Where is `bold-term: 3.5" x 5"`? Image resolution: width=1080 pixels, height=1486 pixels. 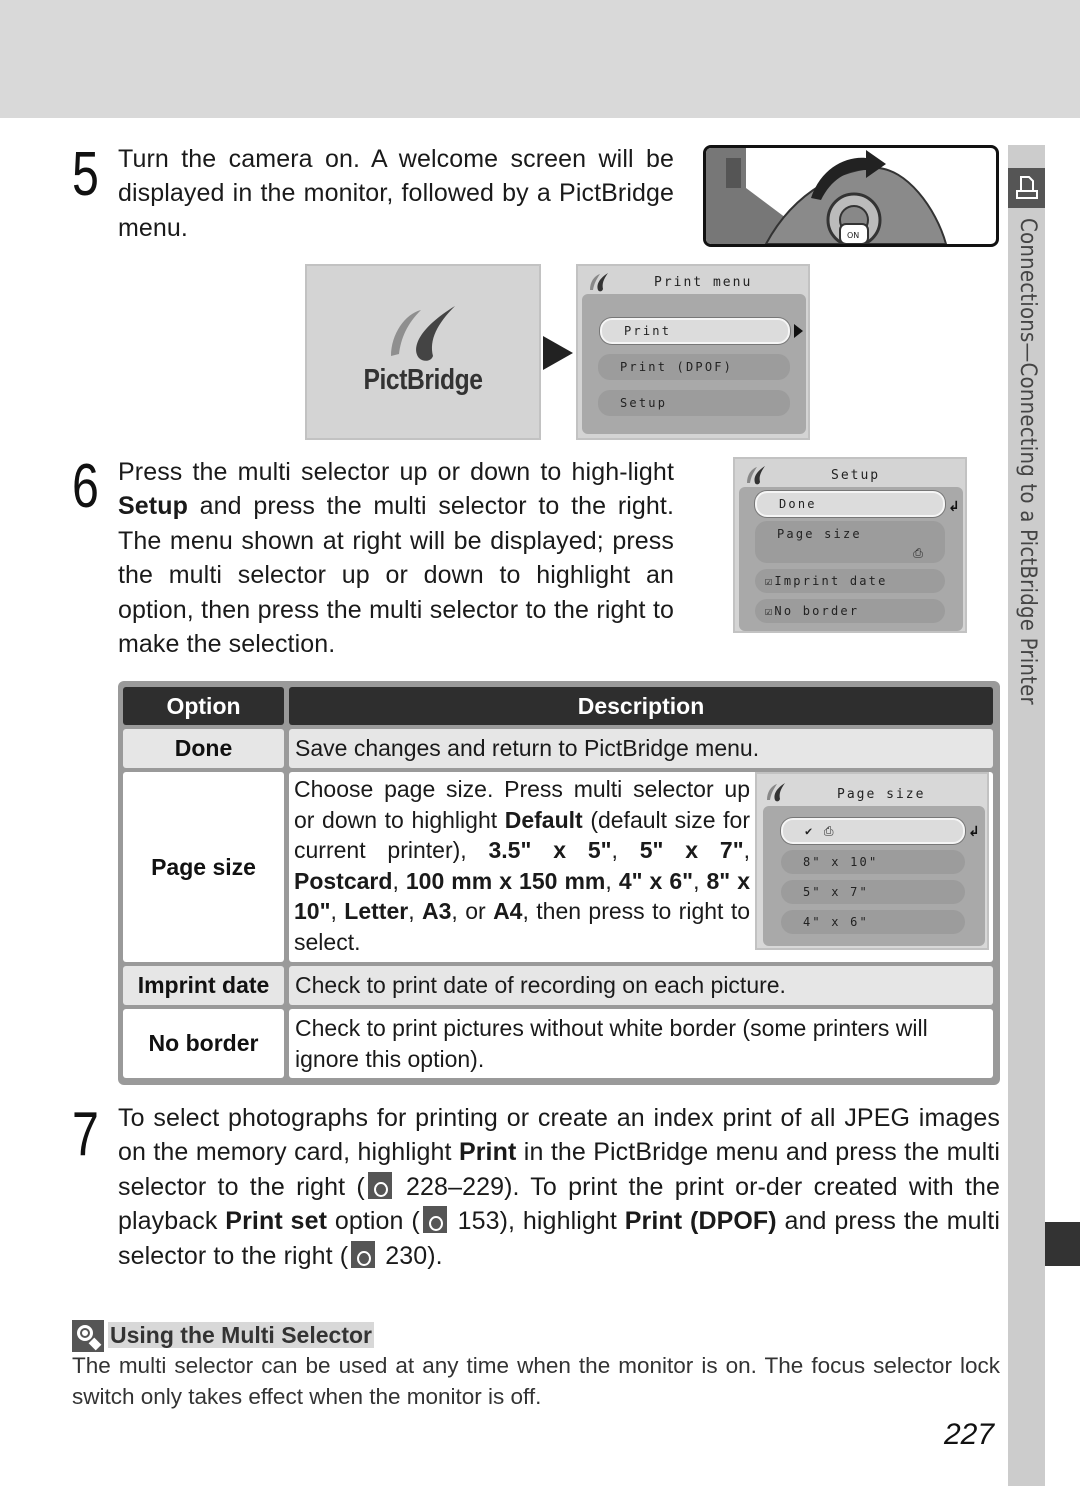 bold-term: 3.5" x 5" is located at coordinates (550, 850).